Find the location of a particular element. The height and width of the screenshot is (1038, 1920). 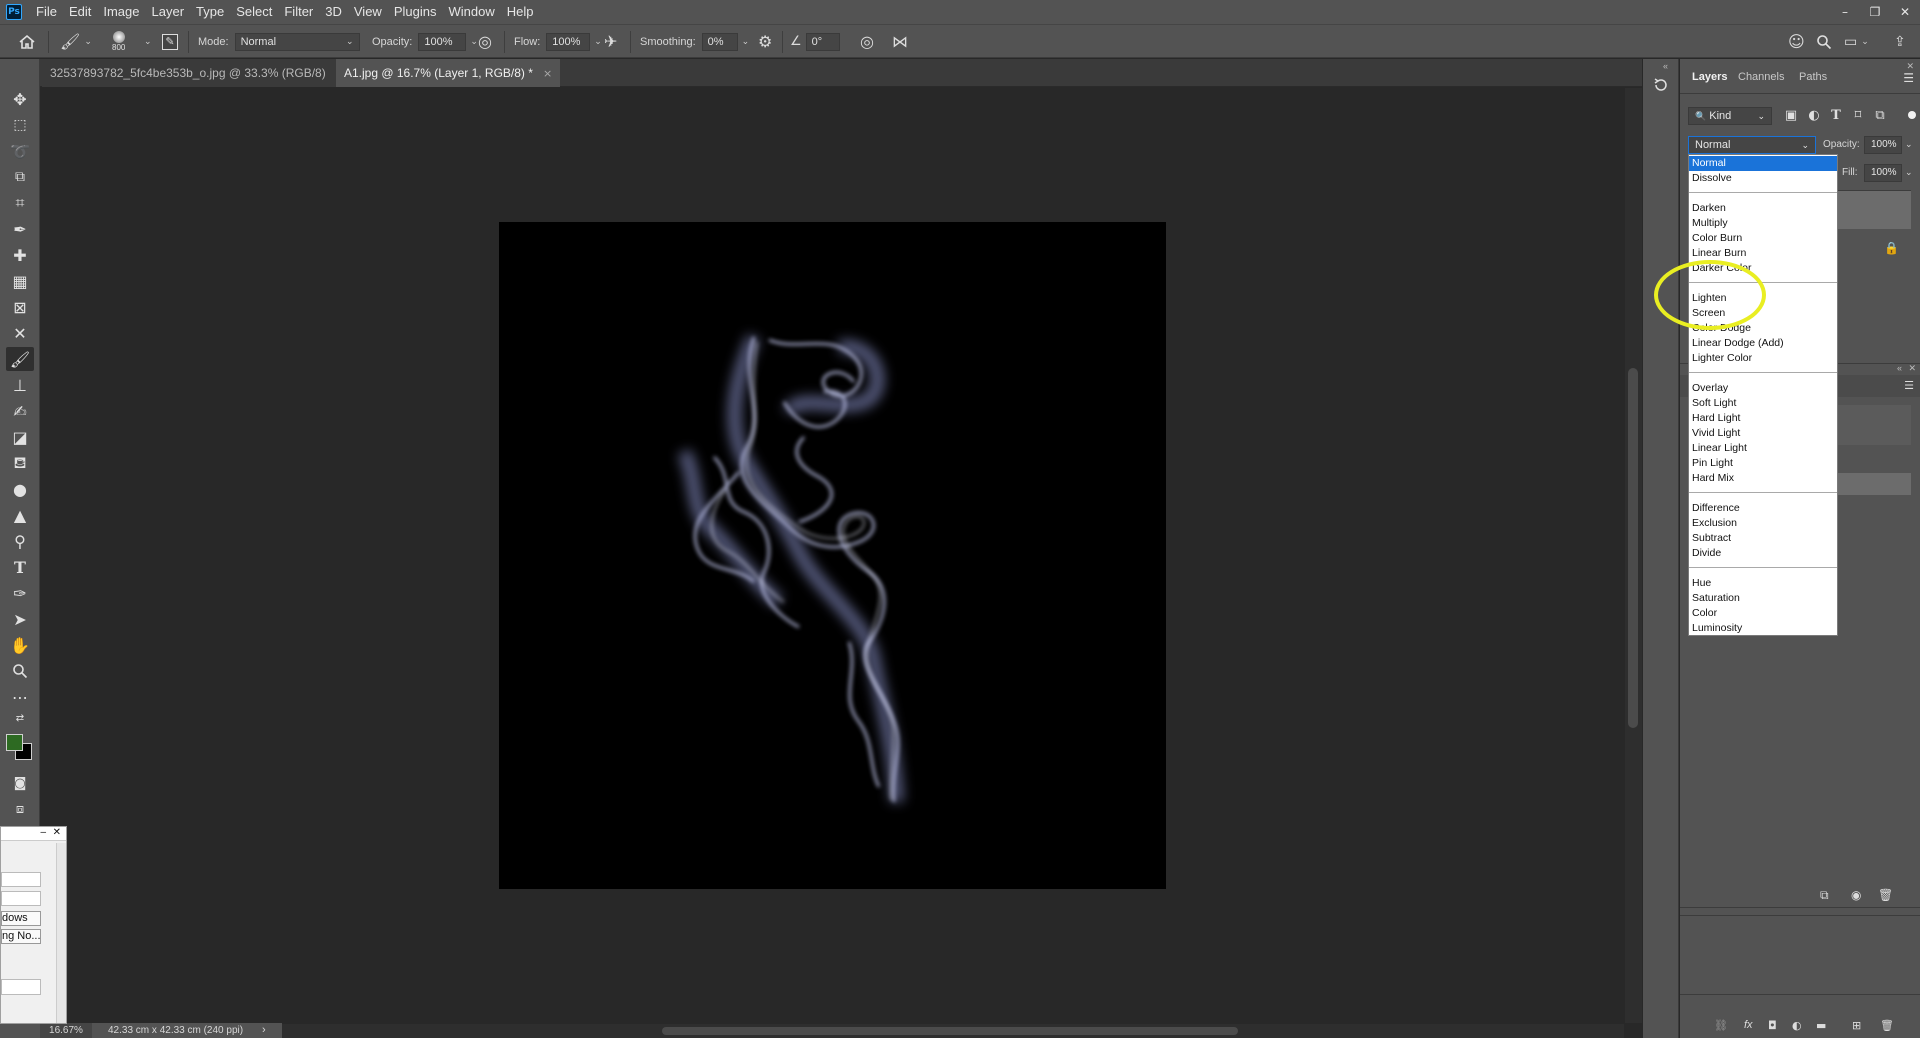

brush-tool: 🖌 is located at coordinates (20, 359).